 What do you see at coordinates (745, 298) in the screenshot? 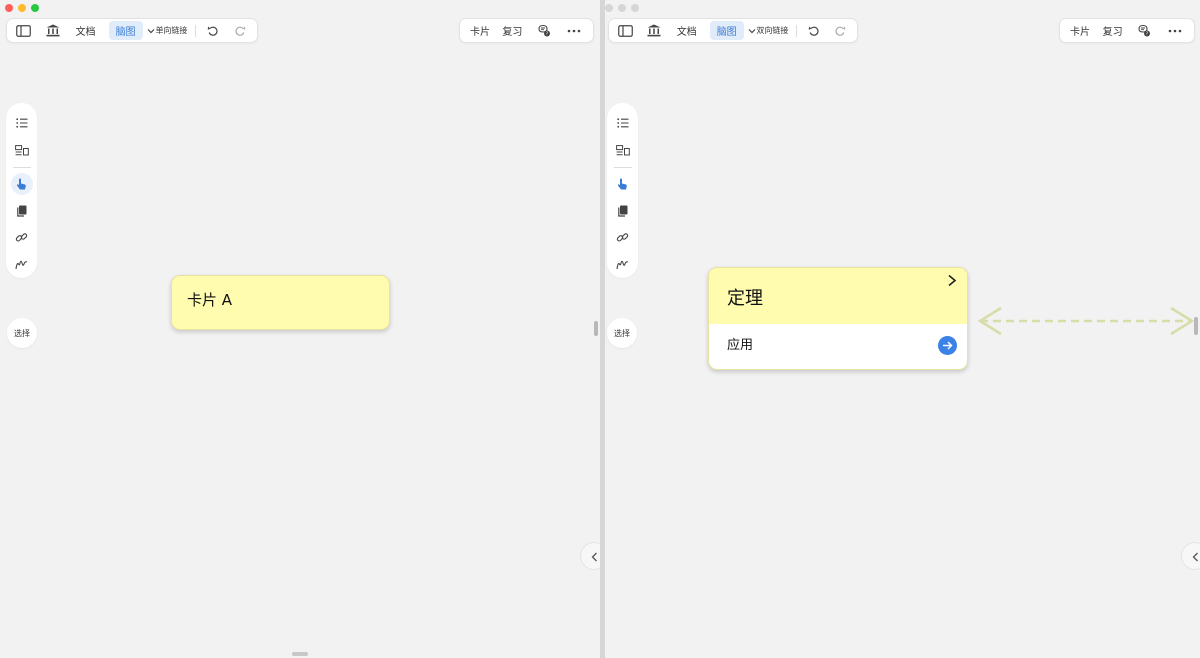
I see `card-title: 定理` at bounding box center [745, 298].